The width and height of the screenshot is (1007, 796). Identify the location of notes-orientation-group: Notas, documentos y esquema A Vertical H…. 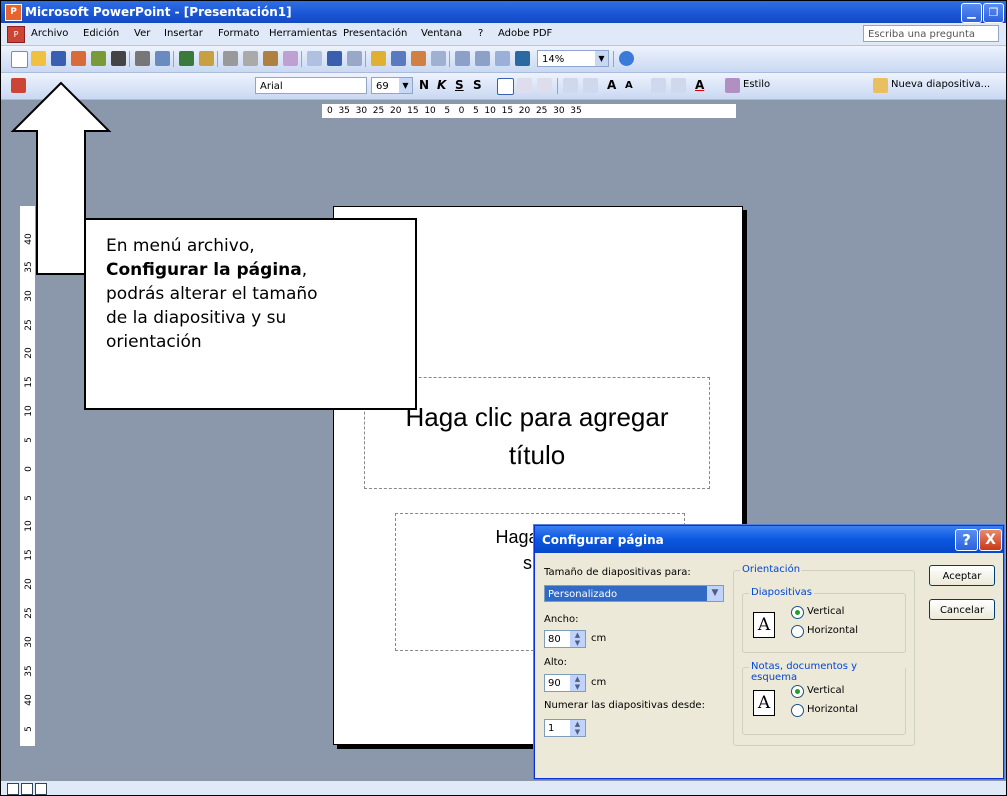
(824, 698).